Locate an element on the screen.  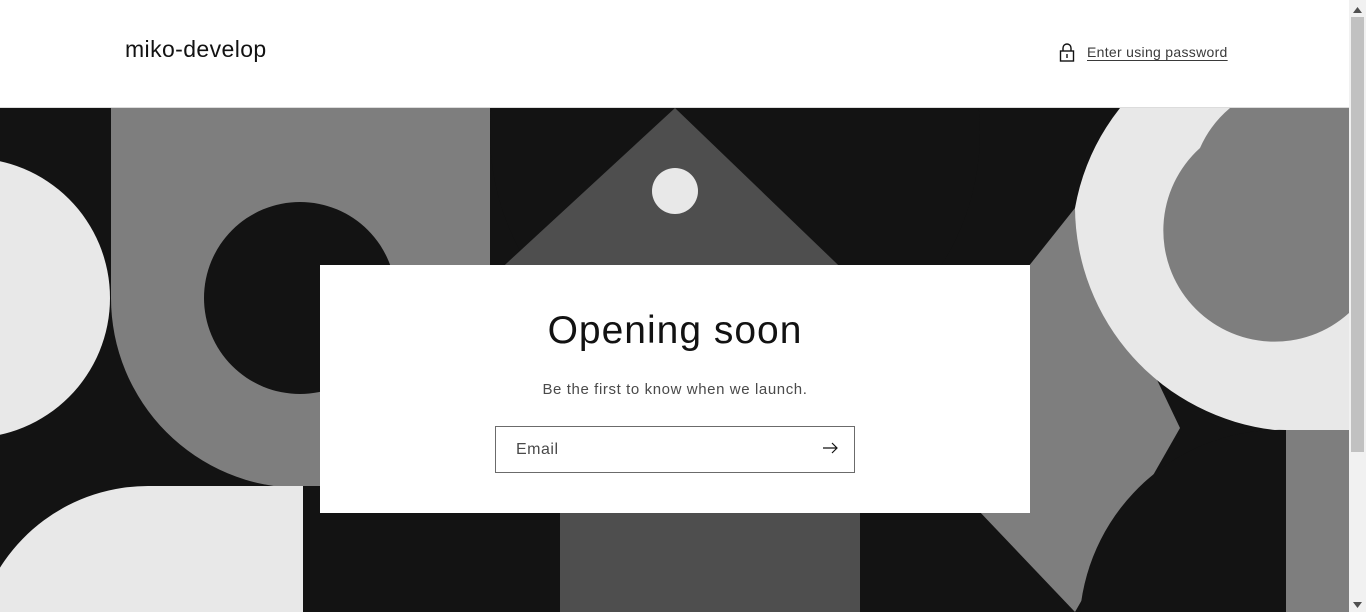
scroll-up-button is located at coordinates (1357, 8).